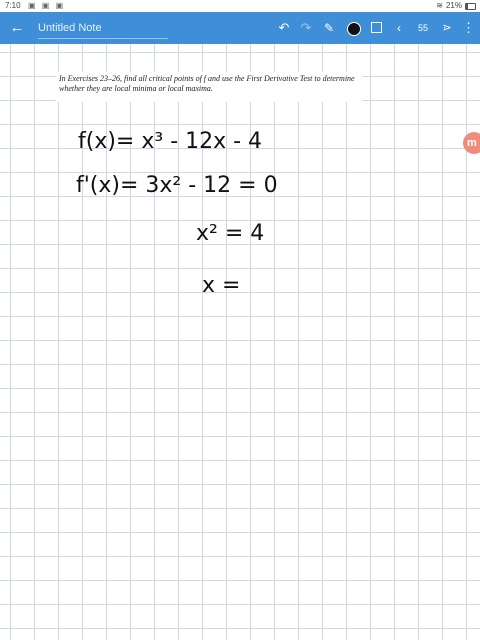 This screenshot has height=640, width=480. Describe the element at coordinates (284, 28) in the screenshot. I see `undo-icon: ↶` at that location.